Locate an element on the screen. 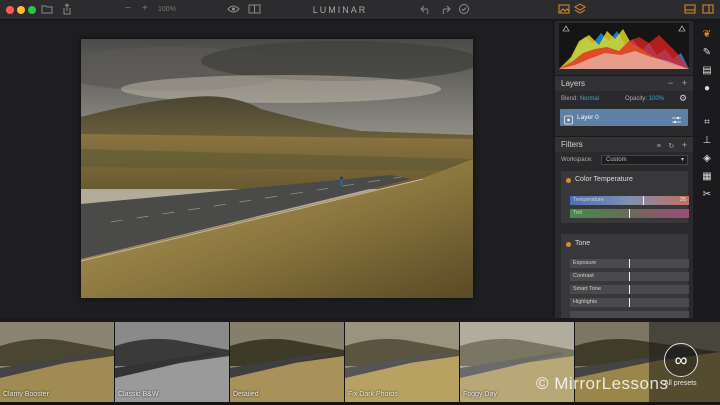 This screenshot has width=720, height=405. filter-refresh-icon: ↻ is located at coordinates (671, 146).